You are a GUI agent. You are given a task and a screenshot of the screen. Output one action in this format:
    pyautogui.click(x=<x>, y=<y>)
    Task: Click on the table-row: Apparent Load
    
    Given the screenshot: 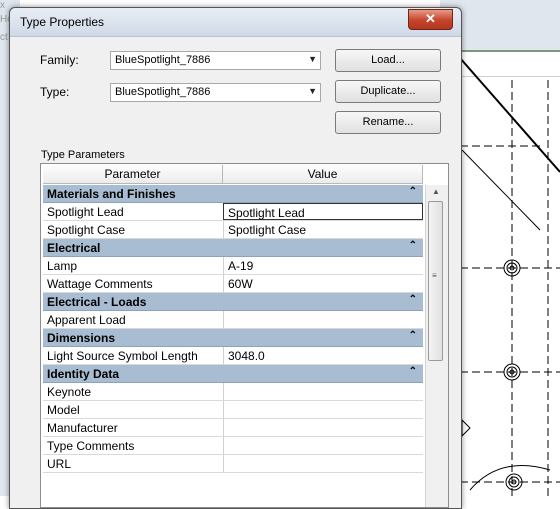 What is the action you would take?
    pyautogui.click(x=233, y=320)
    